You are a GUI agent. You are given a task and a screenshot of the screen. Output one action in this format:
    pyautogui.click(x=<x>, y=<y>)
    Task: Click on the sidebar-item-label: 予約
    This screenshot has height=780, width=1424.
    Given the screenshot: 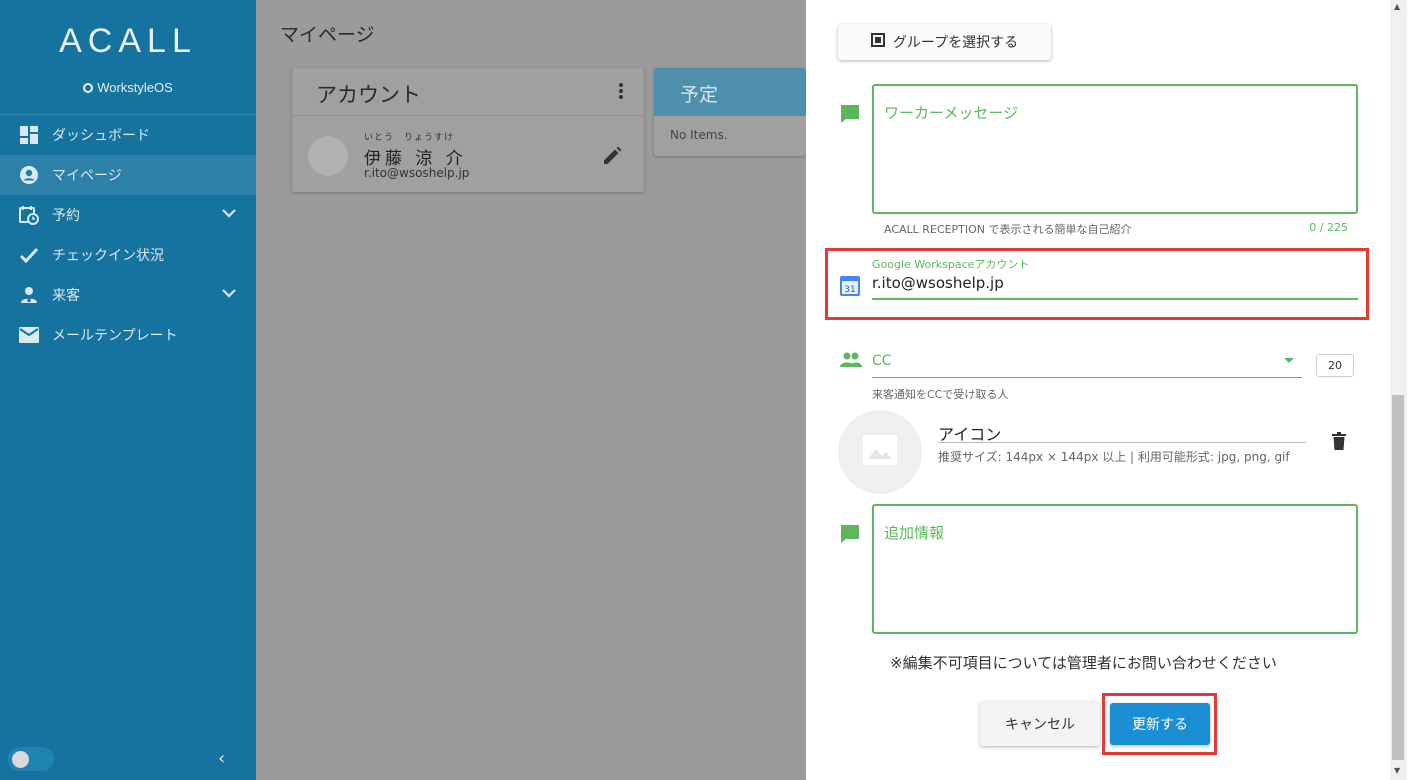 What is the action you would take?
    pyautogui.click(x=66, y=216)
    